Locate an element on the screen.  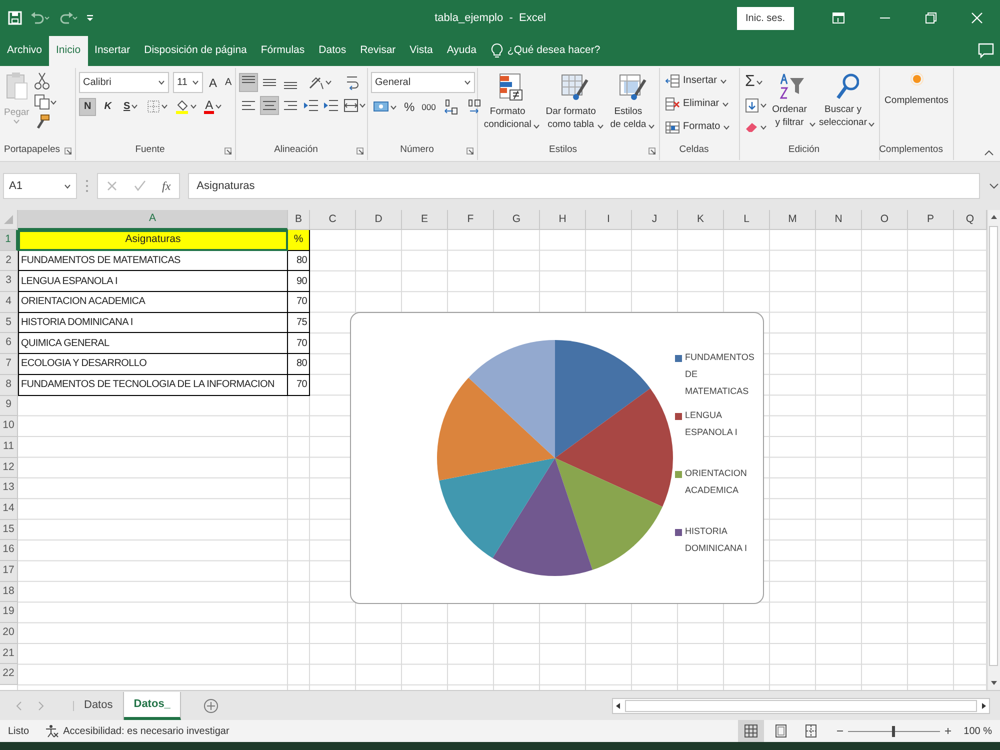
column-header: H is located at coordinates (563, 220).